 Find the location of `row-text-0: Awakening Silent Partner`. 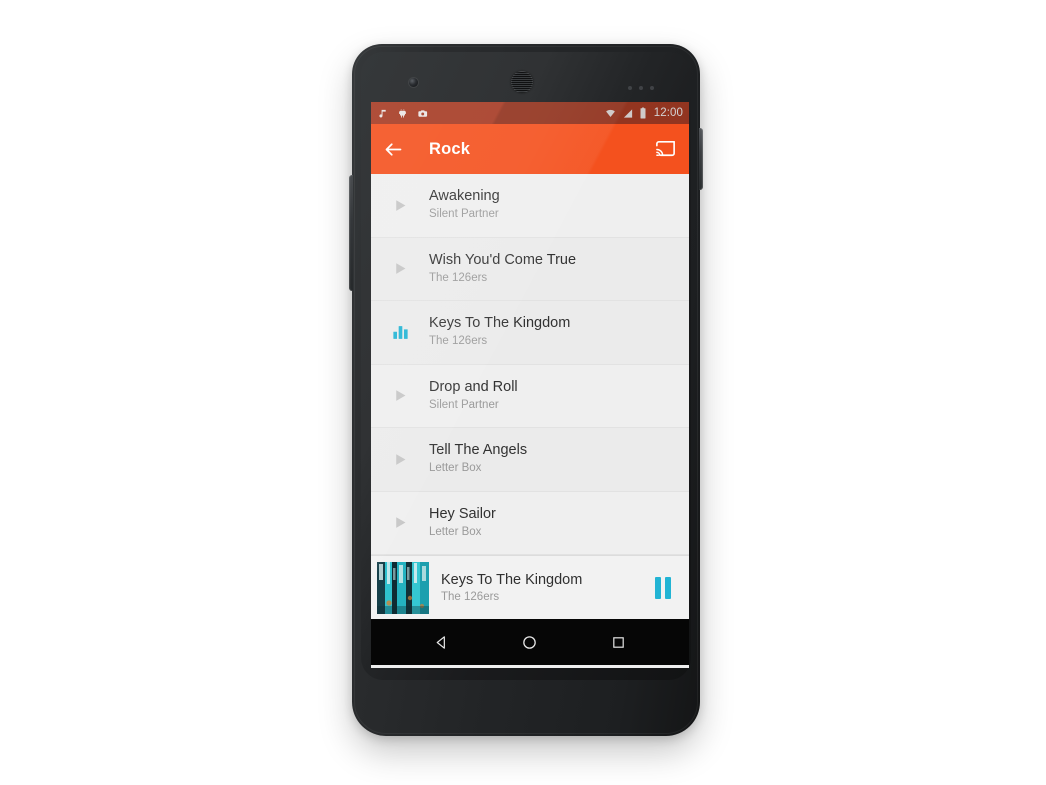

row-text-0: Awakening Silent Partner is located at coordinates (464, 205).